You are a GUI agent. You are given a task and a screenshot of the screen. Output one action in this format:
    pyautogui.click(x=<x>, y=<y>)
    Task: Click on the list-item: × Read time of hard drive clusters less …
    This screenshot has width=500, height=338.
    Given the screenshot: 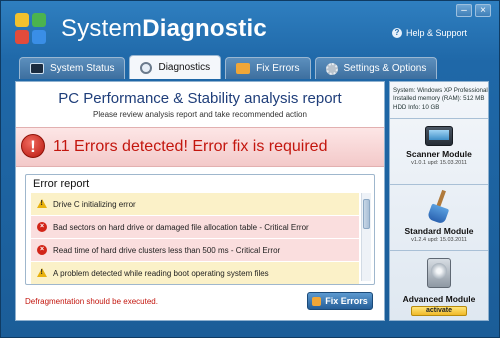 What is the action you would take?
    pyautogui.click(x=195, y=250)
    